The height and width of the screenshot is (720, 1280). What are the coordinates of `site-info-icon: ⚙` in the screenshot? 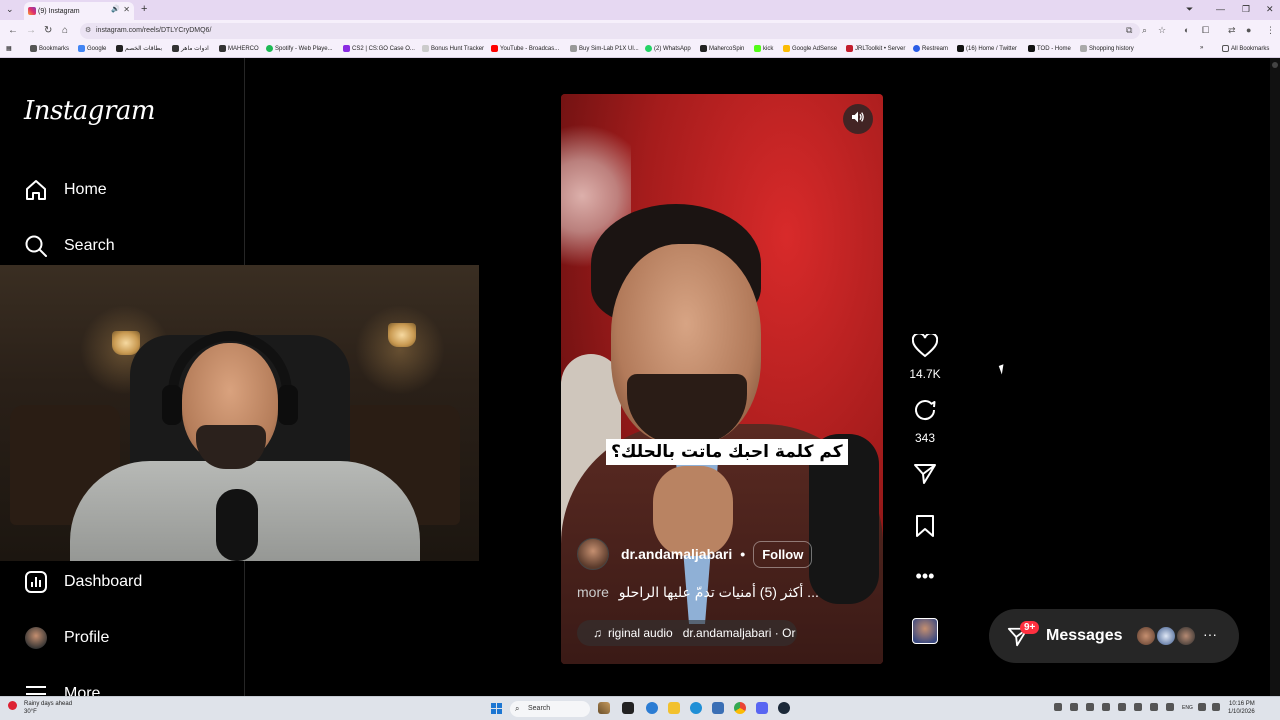 It's located at (88, 31).